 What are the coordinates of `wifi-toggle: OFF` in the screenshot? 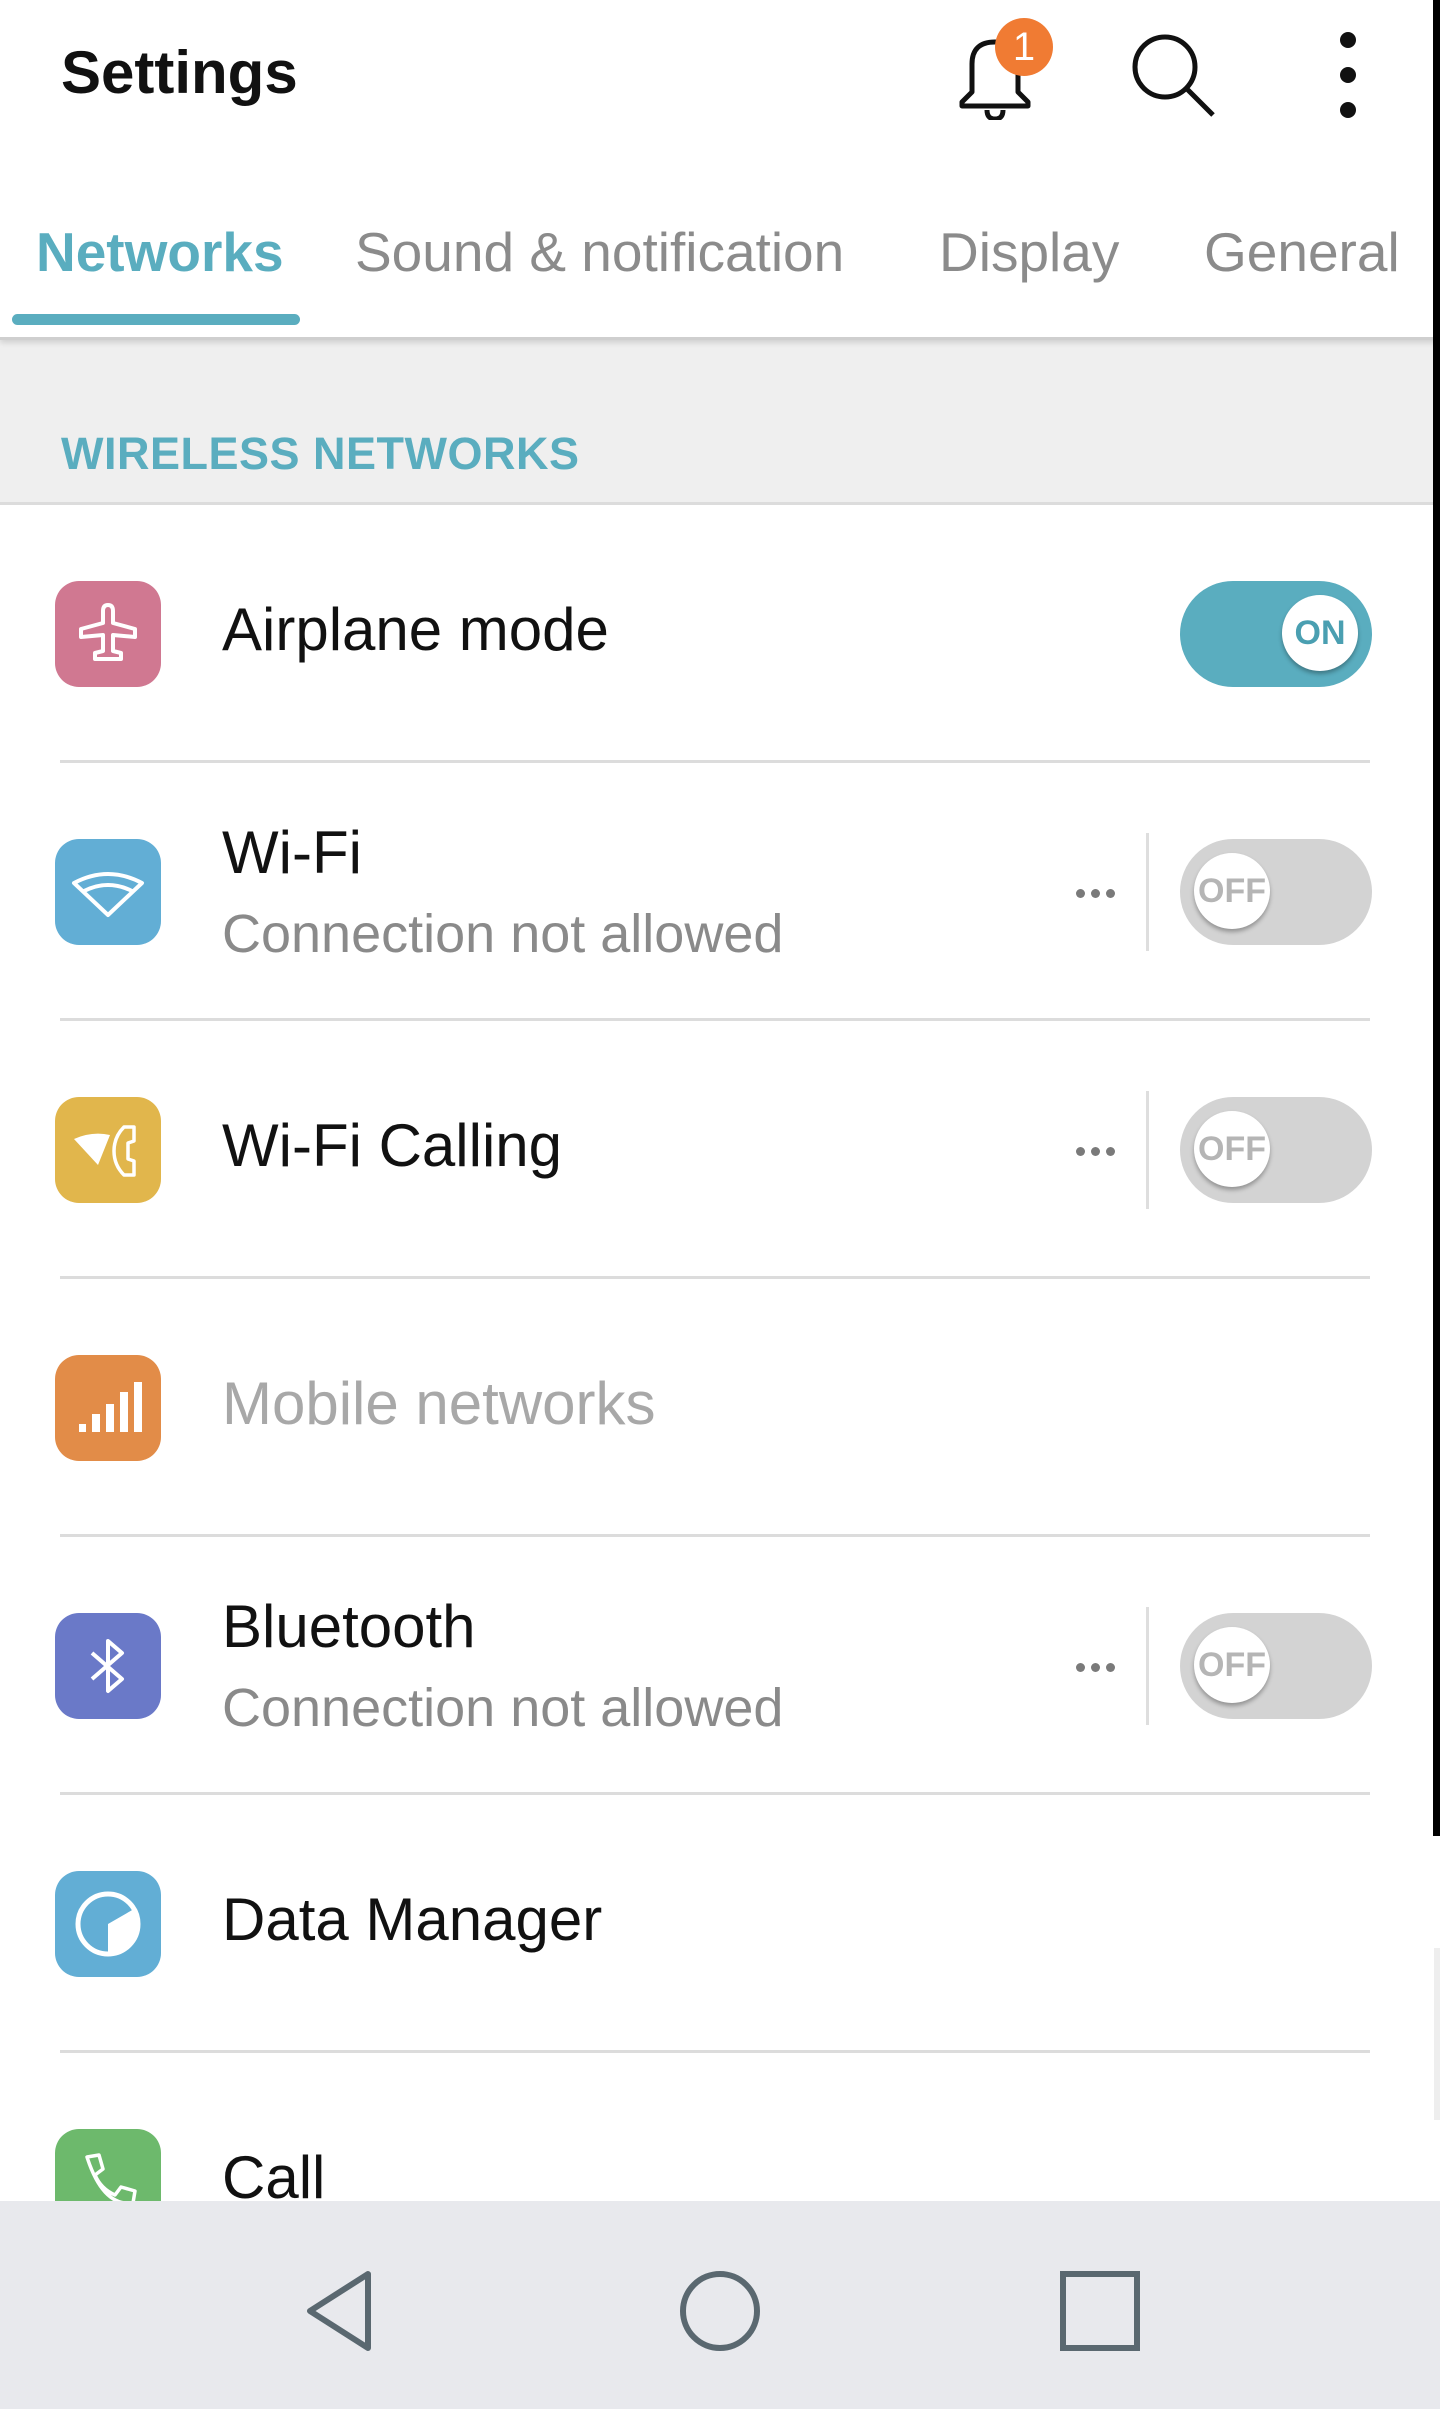 It's located at (1276, 892).